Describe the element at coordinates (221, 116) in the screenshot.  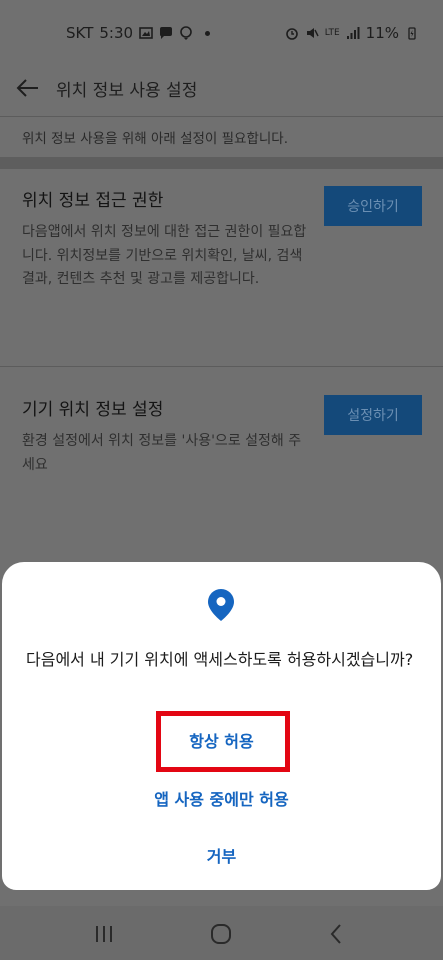
I see `header-divider` at that location.